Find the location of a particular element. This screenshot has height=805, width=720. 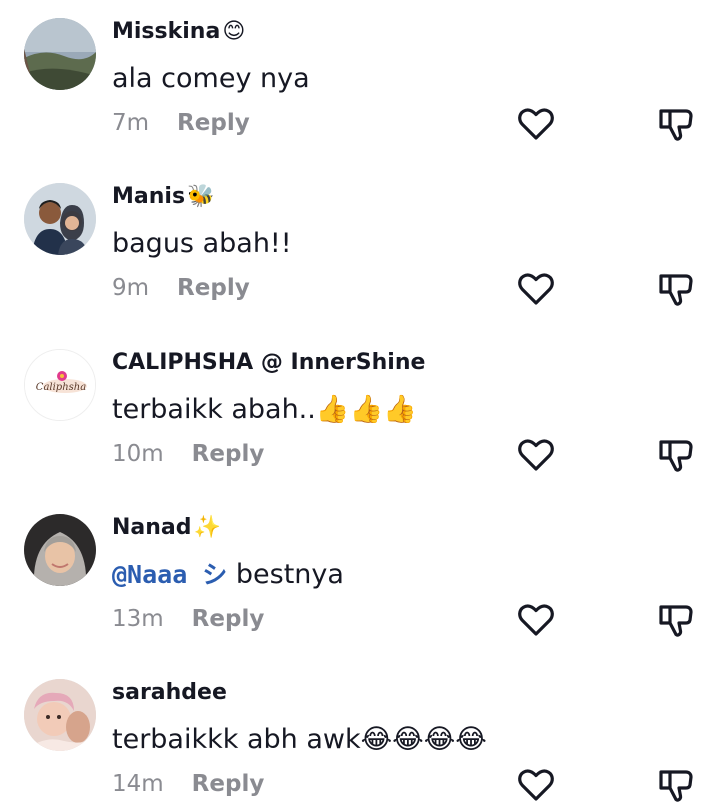

comment-meta: 10m Reply is located at coordinates (188, 454).